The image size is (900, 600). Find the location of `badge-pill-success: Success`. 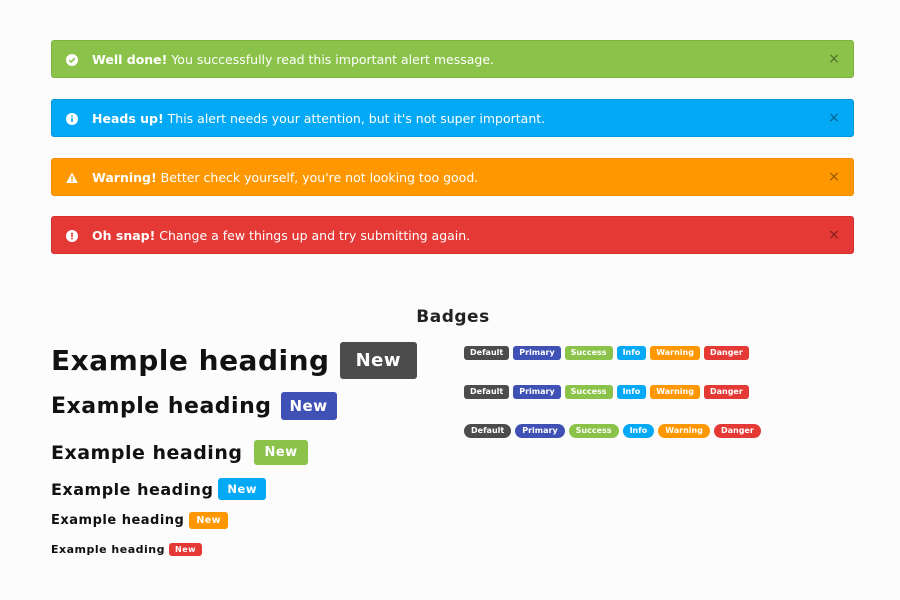

badge-pill-success: Success is located at coordinates (593, 431).